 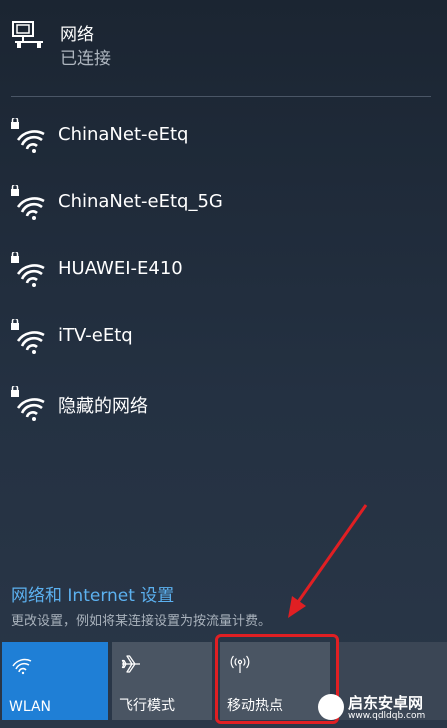 I want to click on watermark: 启东安卓网 www.qdldqb.com, so click(x=381, y=708).